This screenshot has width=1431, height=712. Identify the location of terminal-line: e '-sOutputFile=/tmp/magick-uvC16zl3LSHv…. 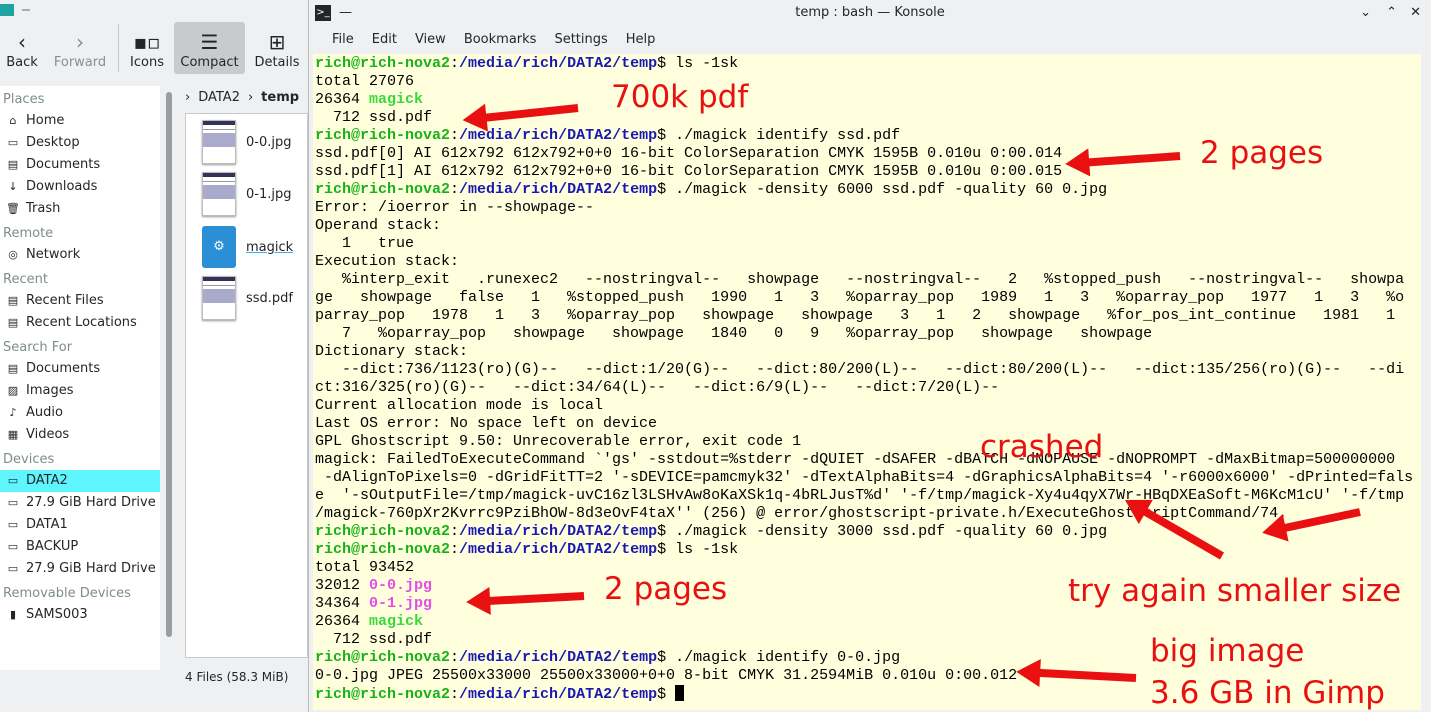
(867, 496).